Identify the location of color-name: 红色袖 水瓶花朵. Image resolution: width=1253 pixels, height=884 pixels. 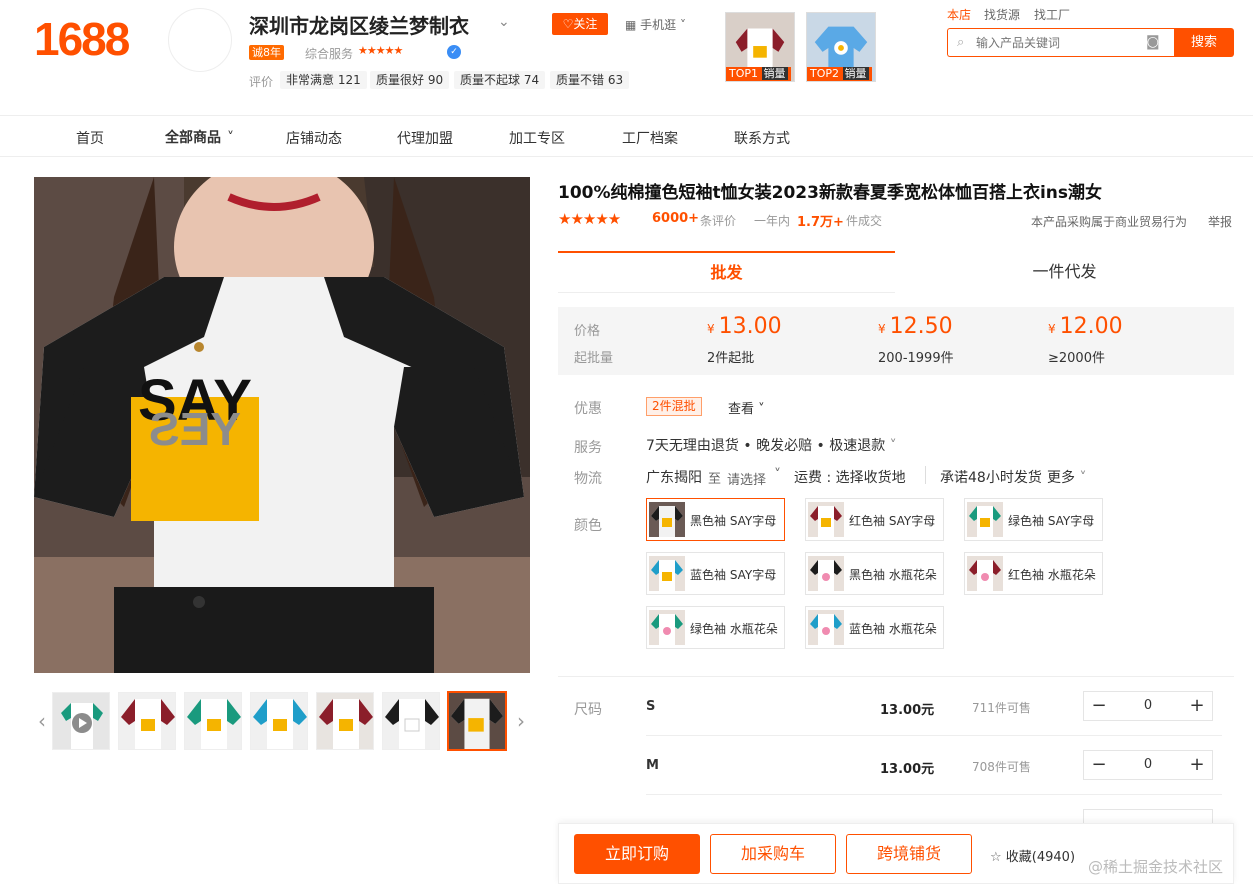
(1052, 575).